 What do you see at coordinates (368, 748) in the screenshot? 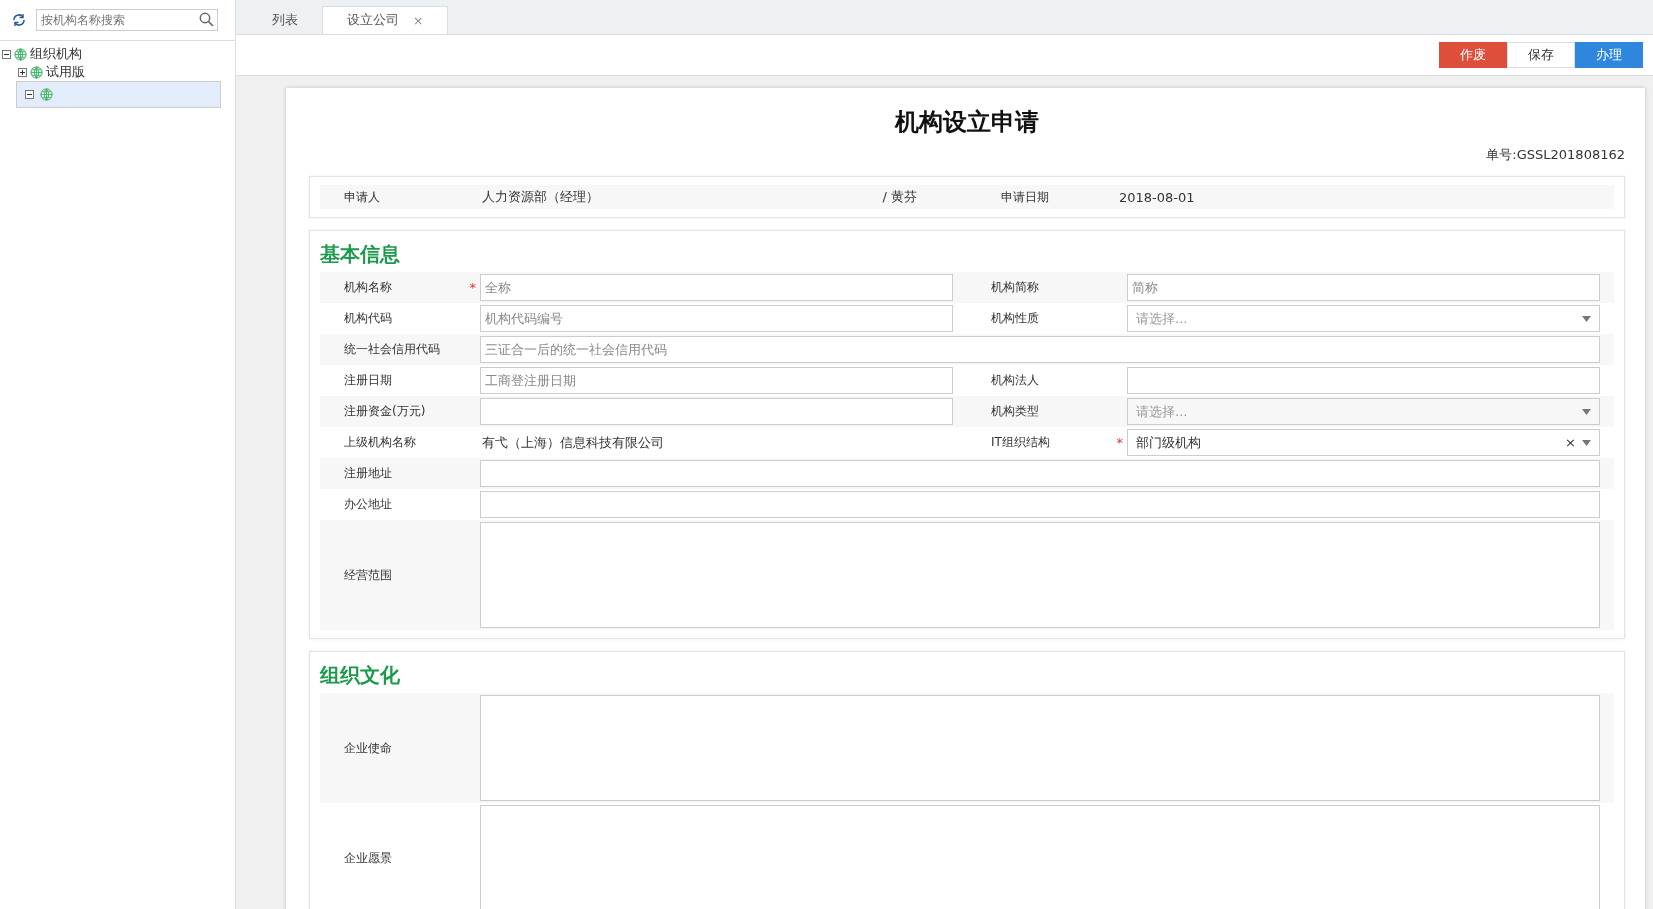
I see `field-label: 企业使命` at bounding box center [368, 748].